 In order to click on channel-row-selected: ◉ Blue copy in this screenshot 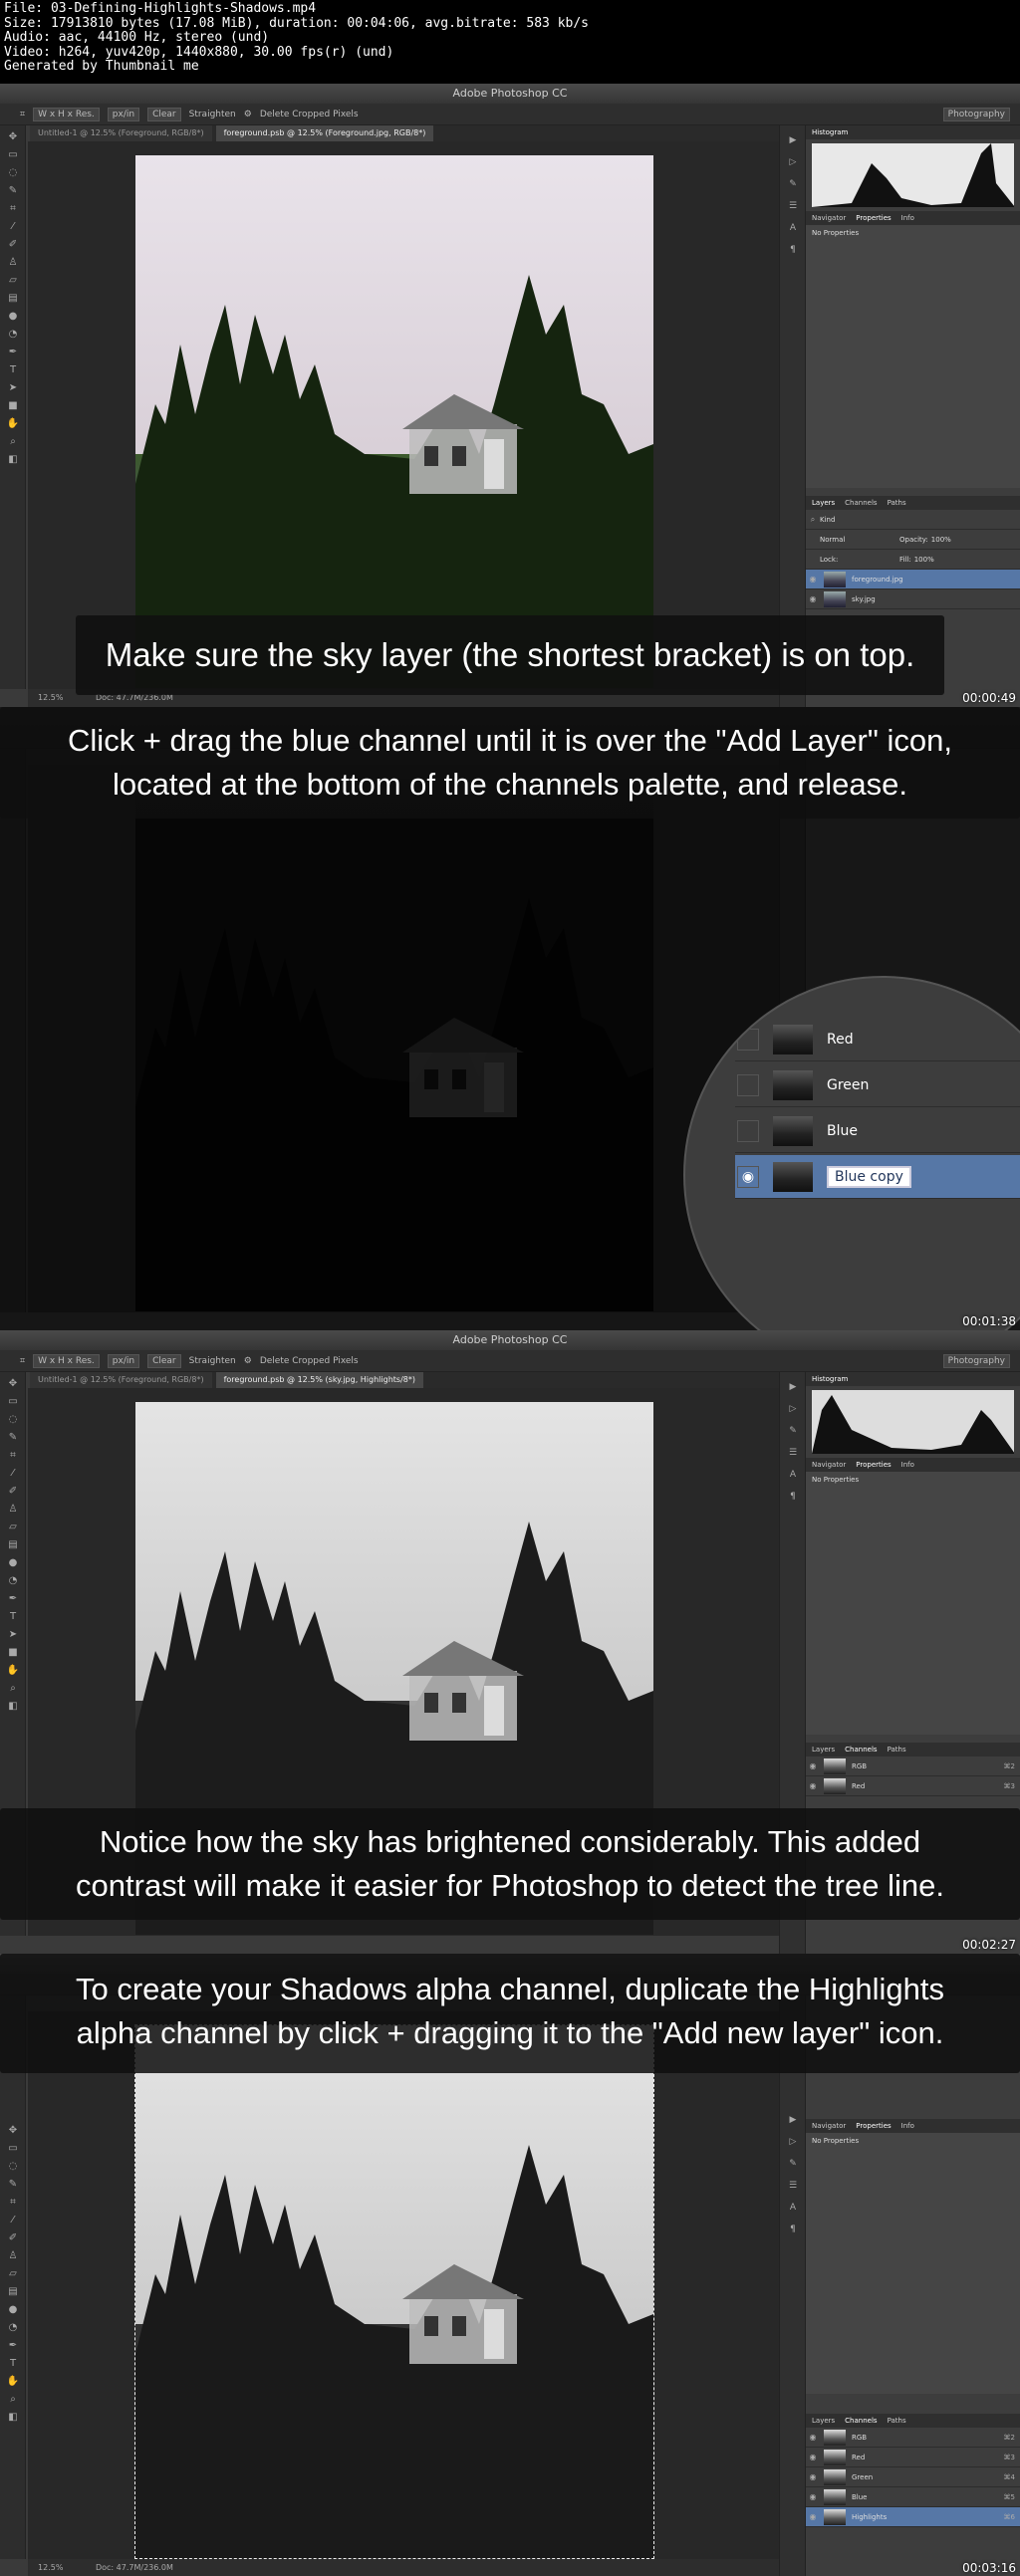, I will do `click(877, 1177)`.